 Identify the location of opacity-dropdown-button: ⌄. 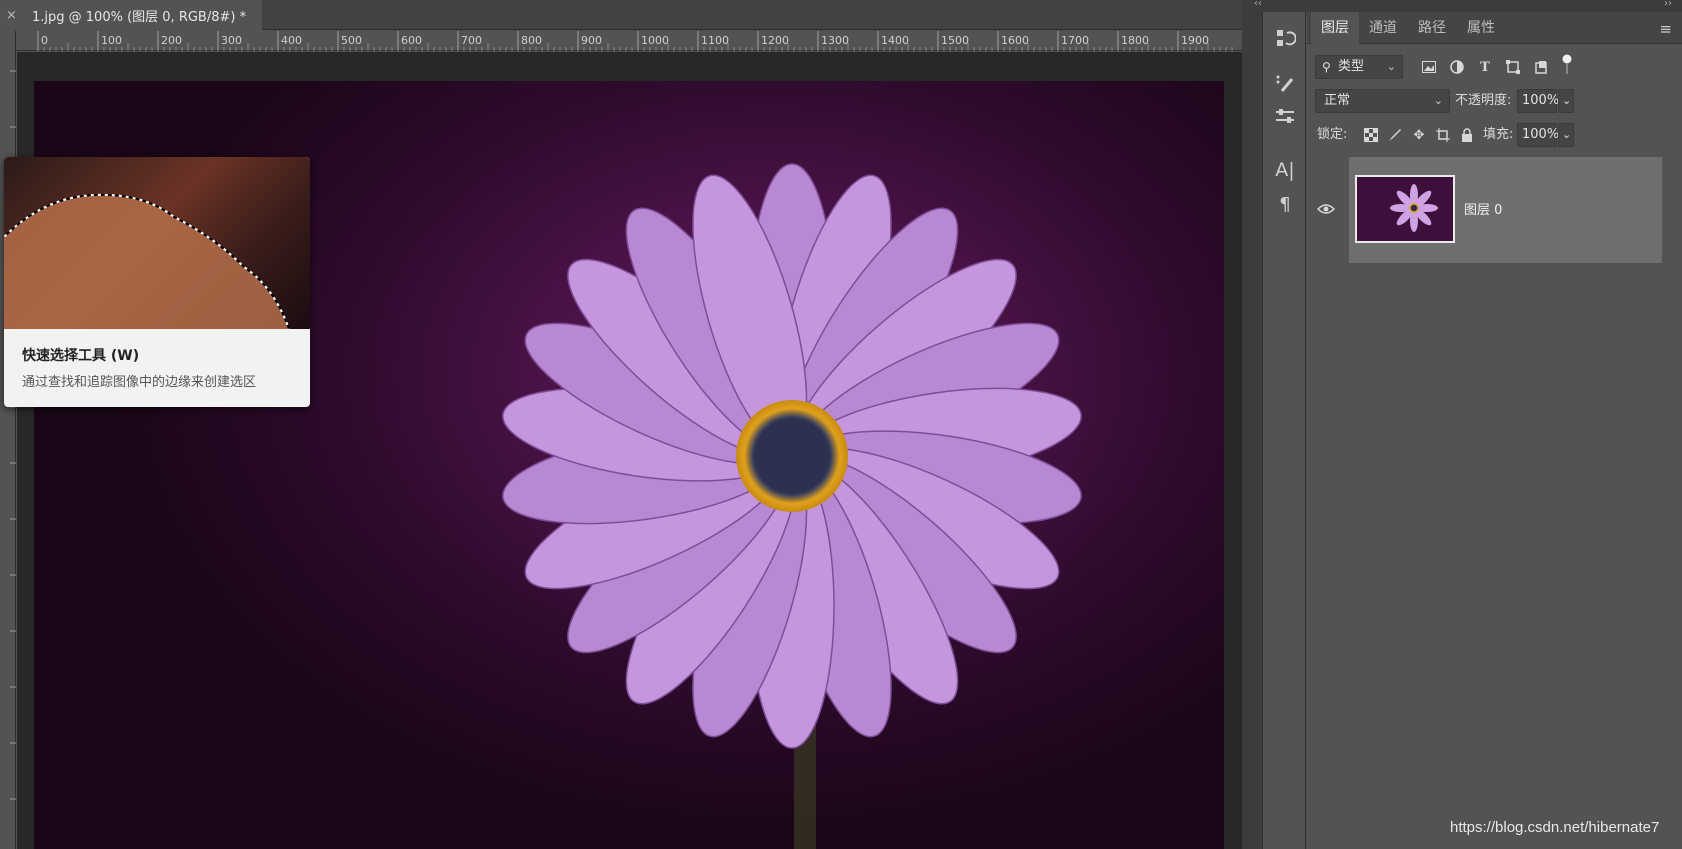
(1566, 101).